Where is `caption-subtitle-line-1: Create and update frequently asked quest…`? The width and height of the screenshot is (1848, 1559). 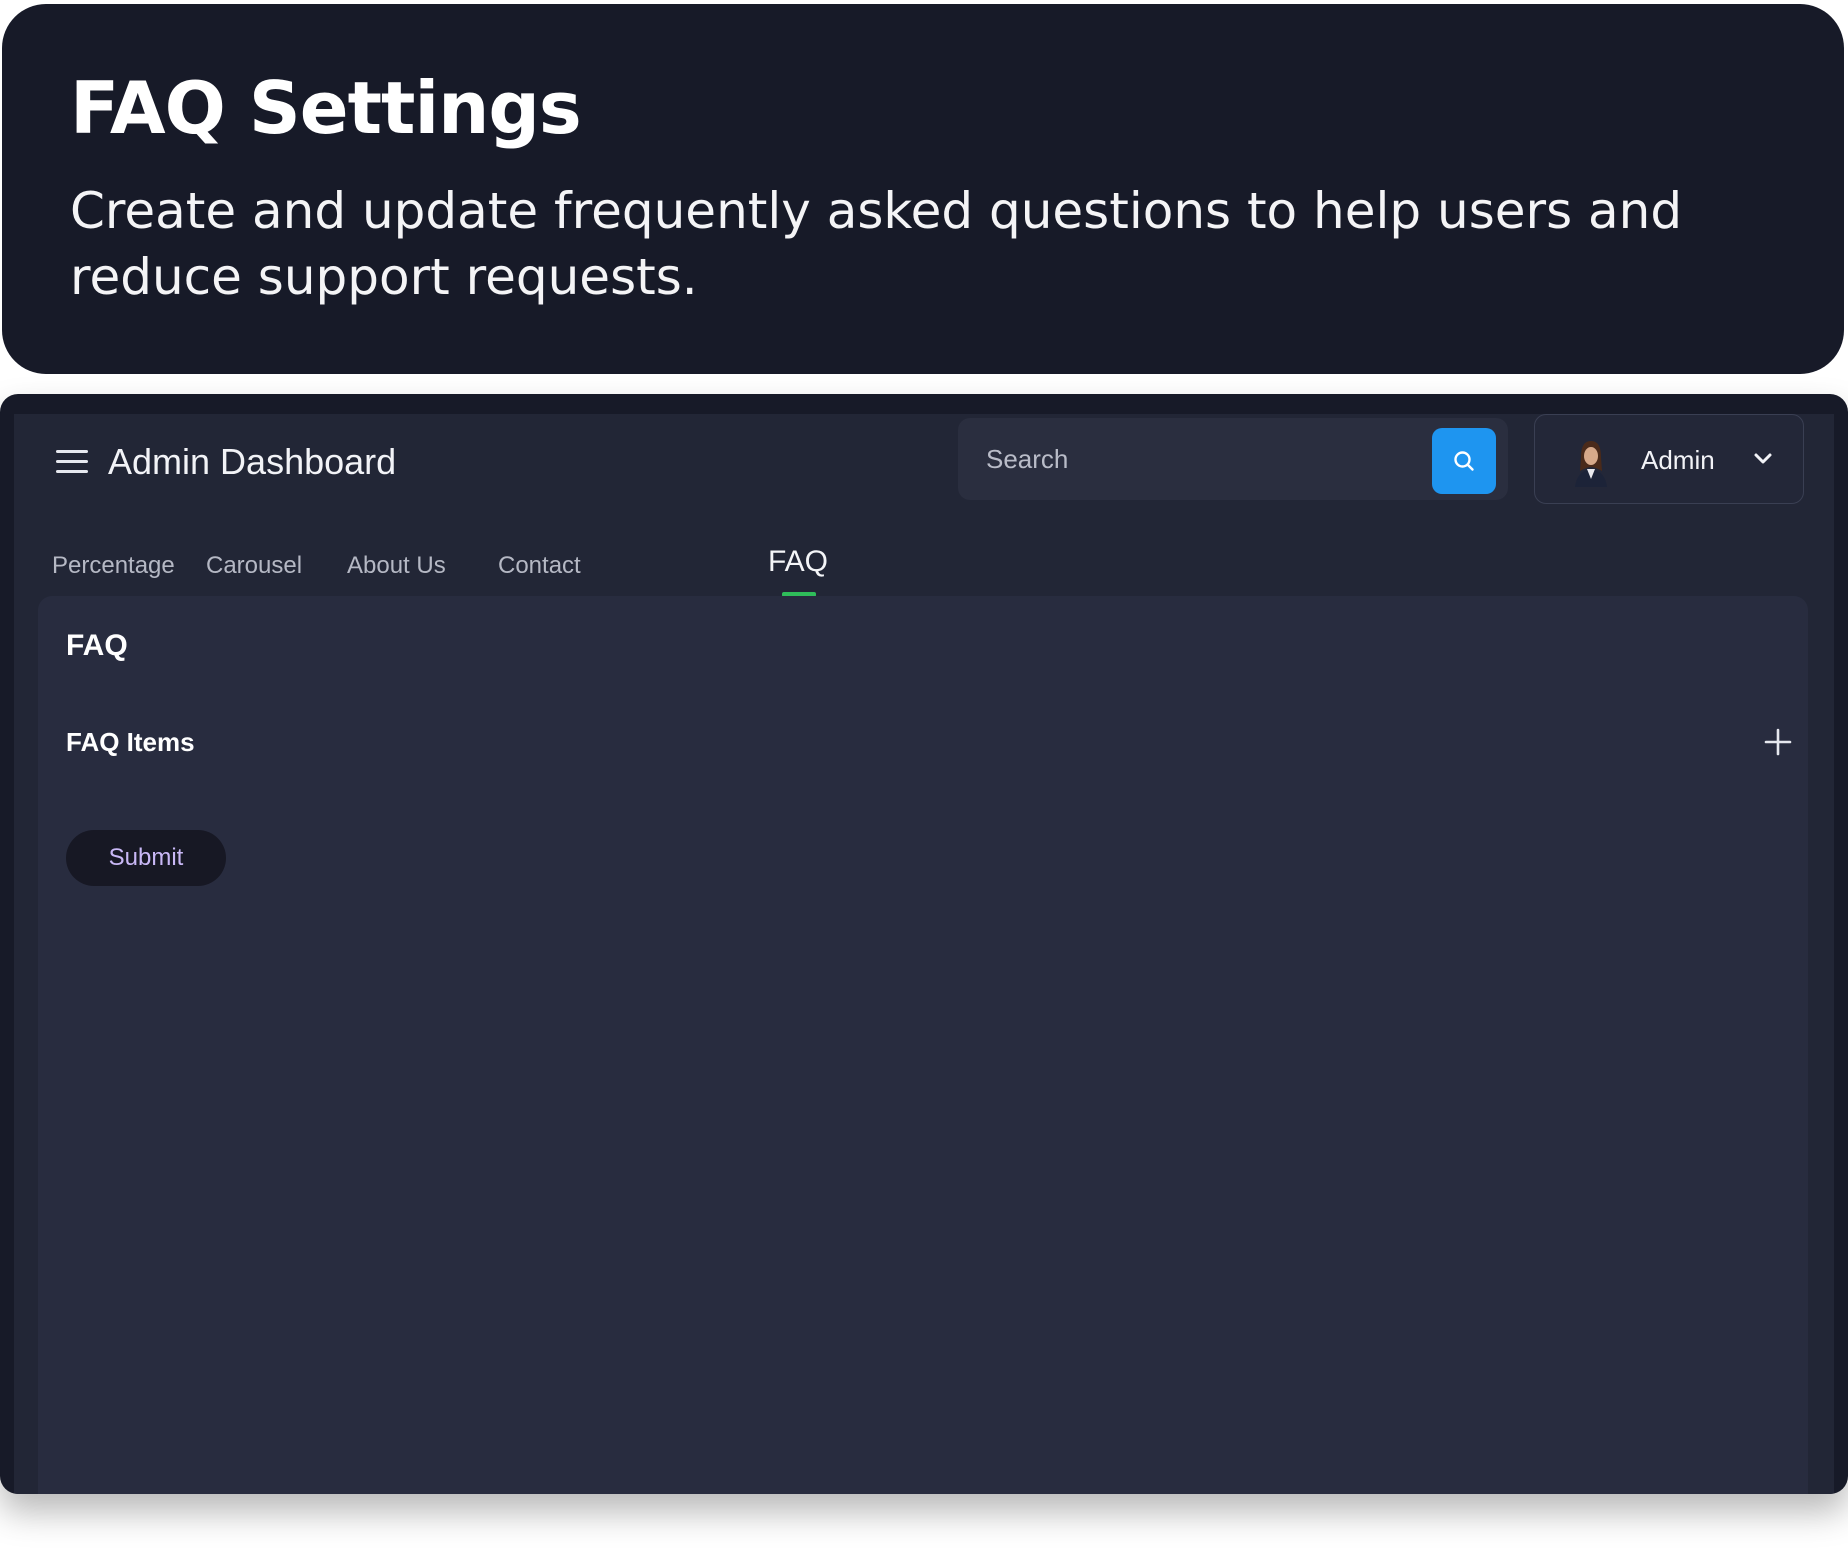 caption-subtitle-line-1: Create and update frequently asked quest… is located at coordinates (876, 211).